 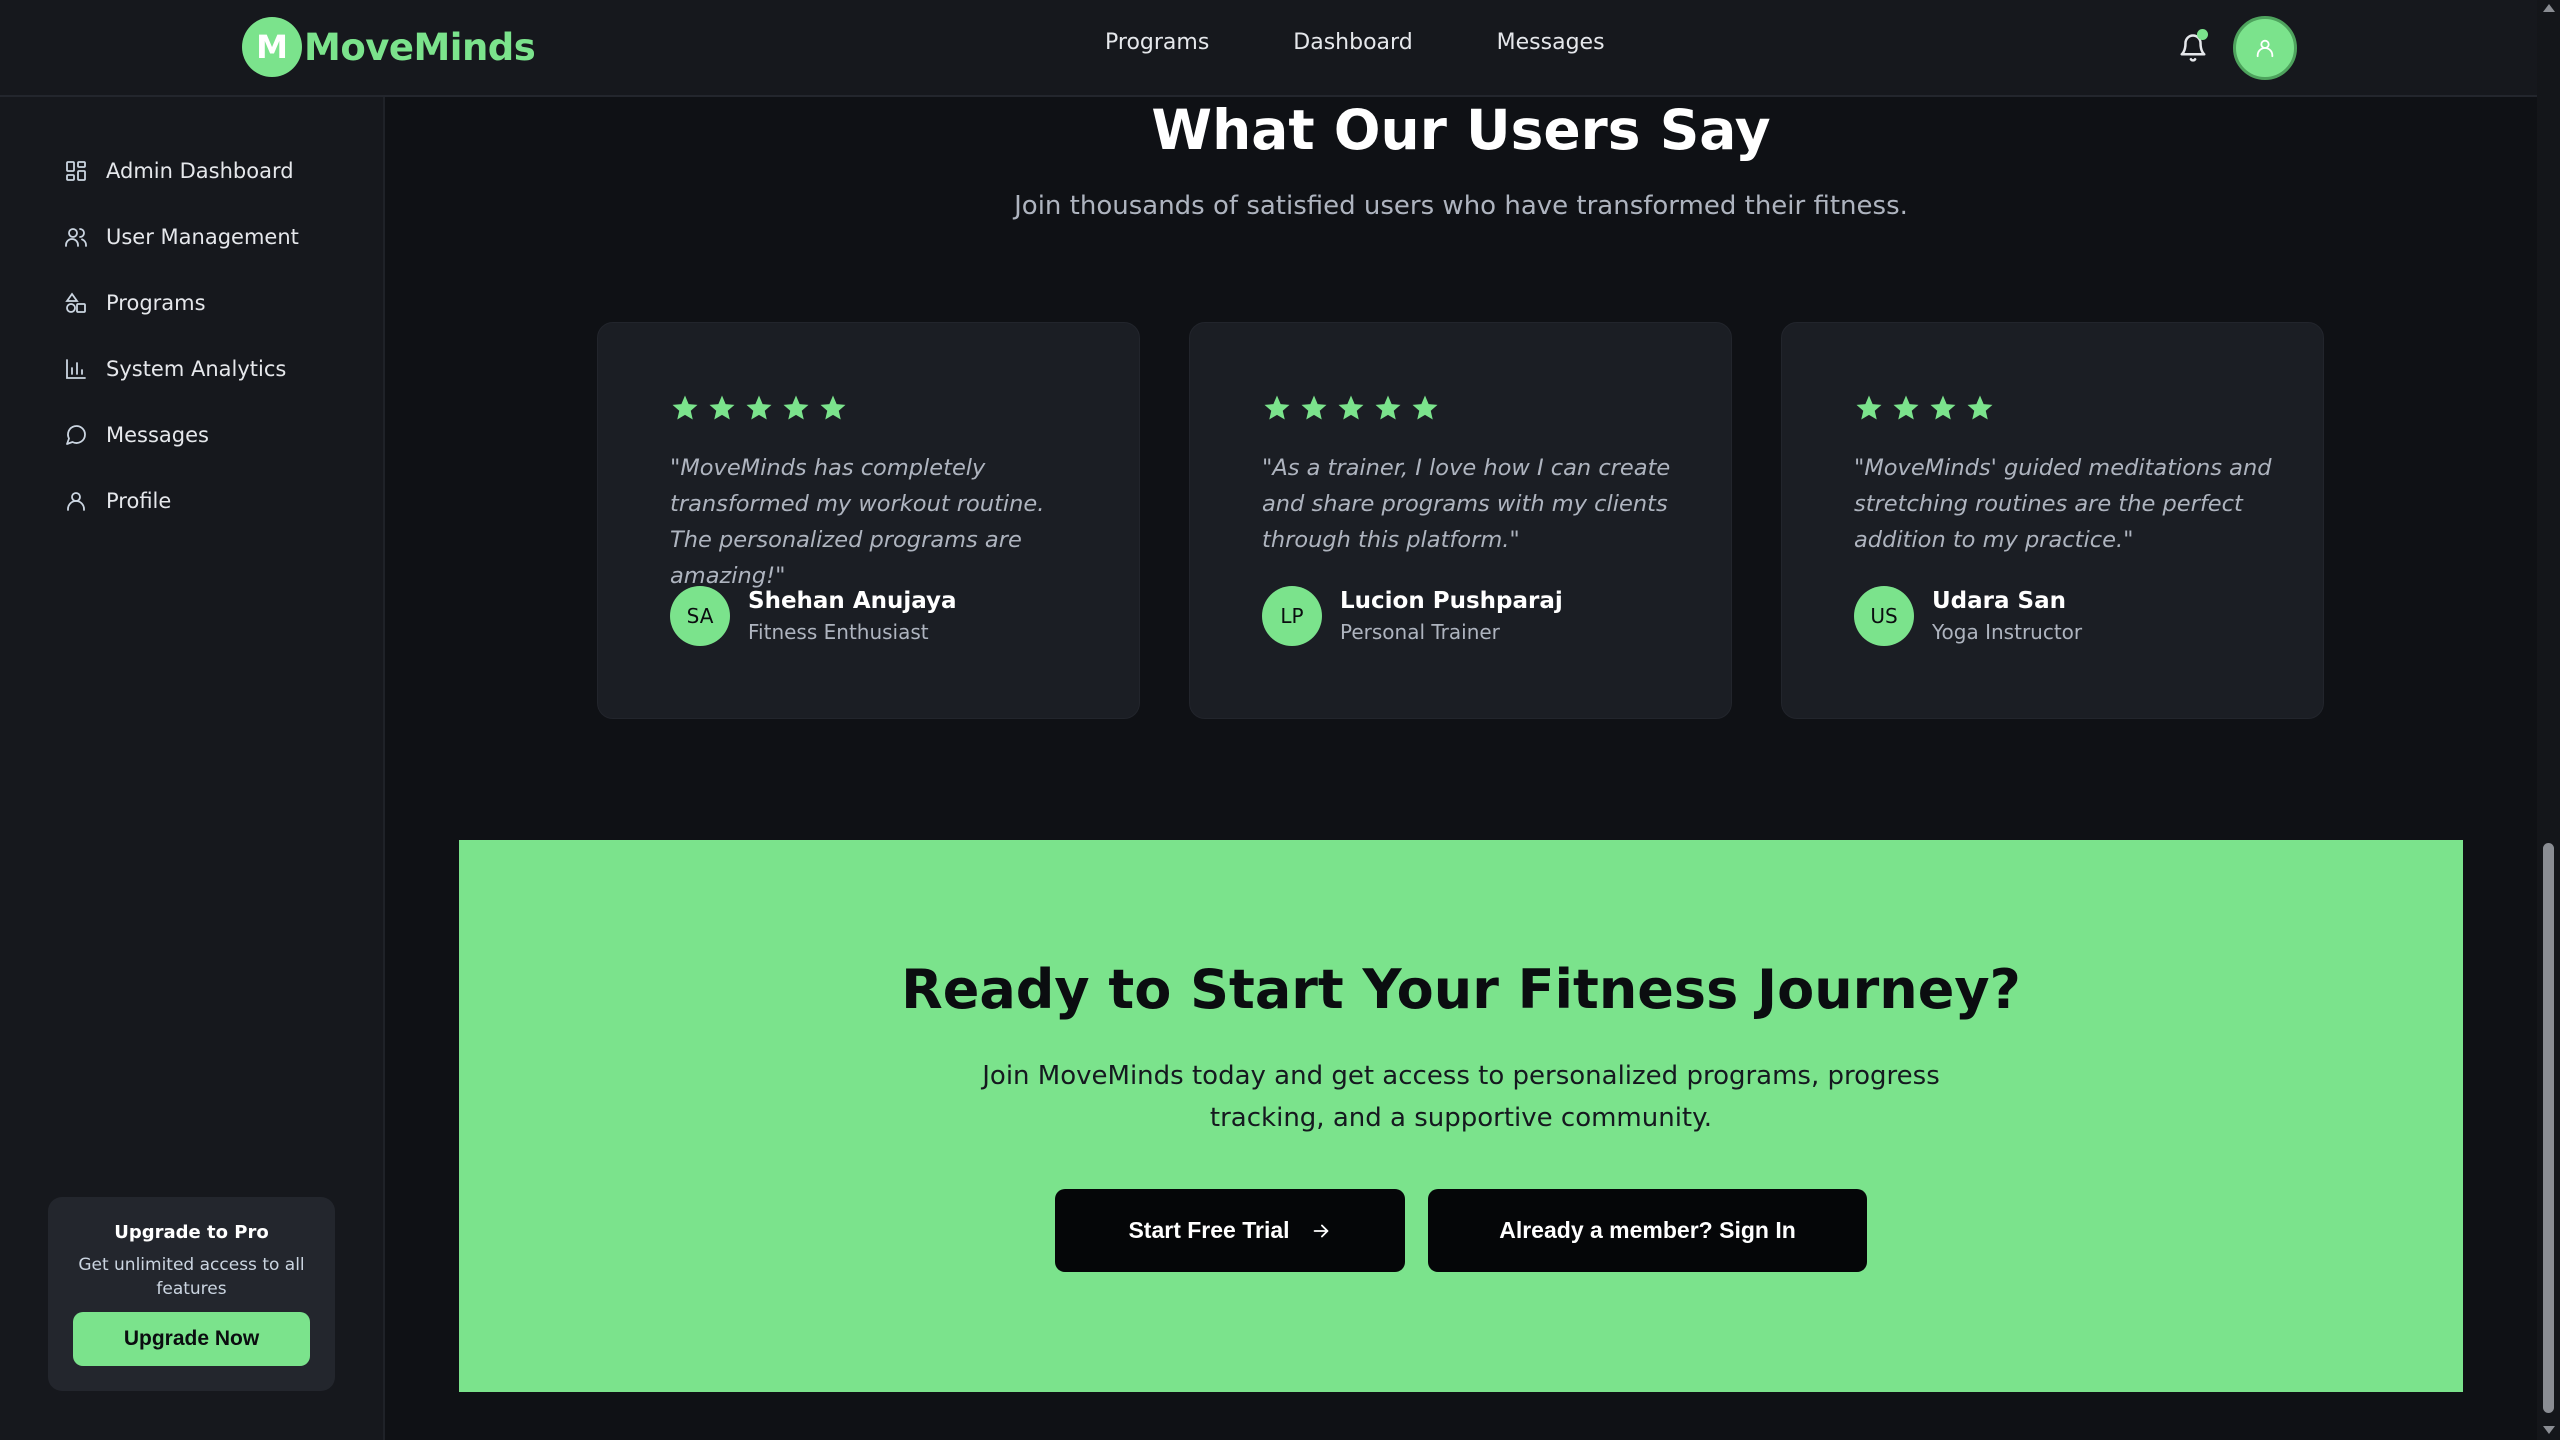 What do you see at coordinates (76, 171) in the screenshot?
I see `dashboard-grid-icon` at bounding box center [76, 171].